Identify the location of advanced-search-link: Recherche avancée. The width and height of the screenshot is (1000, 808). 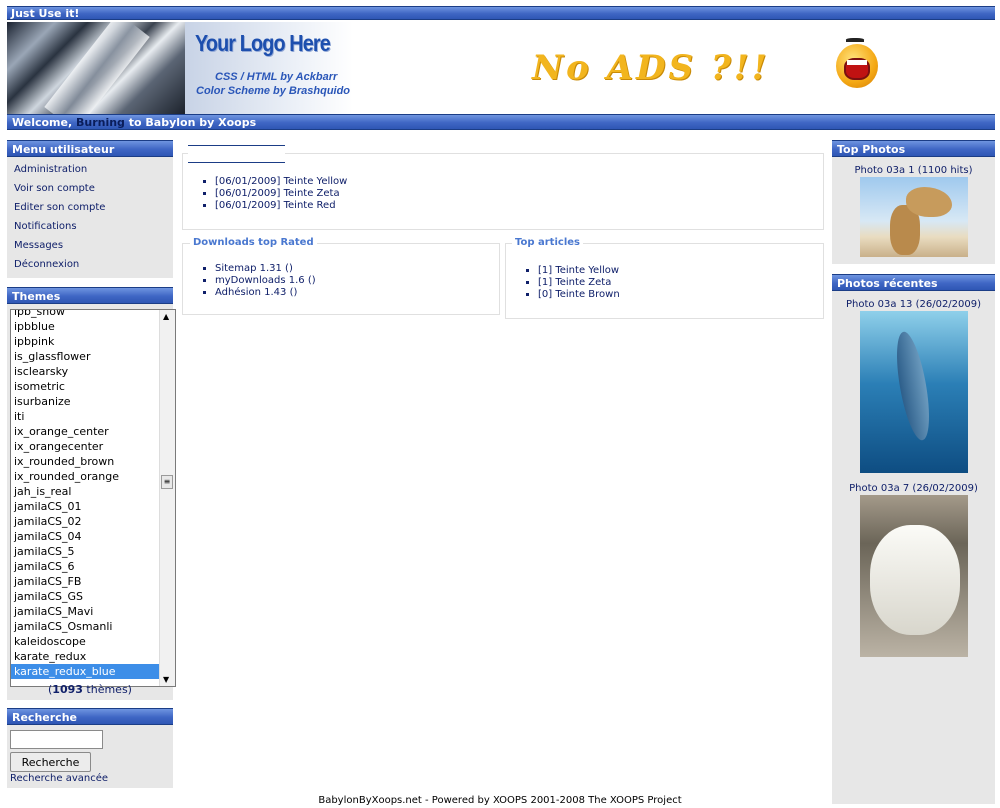
(59, 778).